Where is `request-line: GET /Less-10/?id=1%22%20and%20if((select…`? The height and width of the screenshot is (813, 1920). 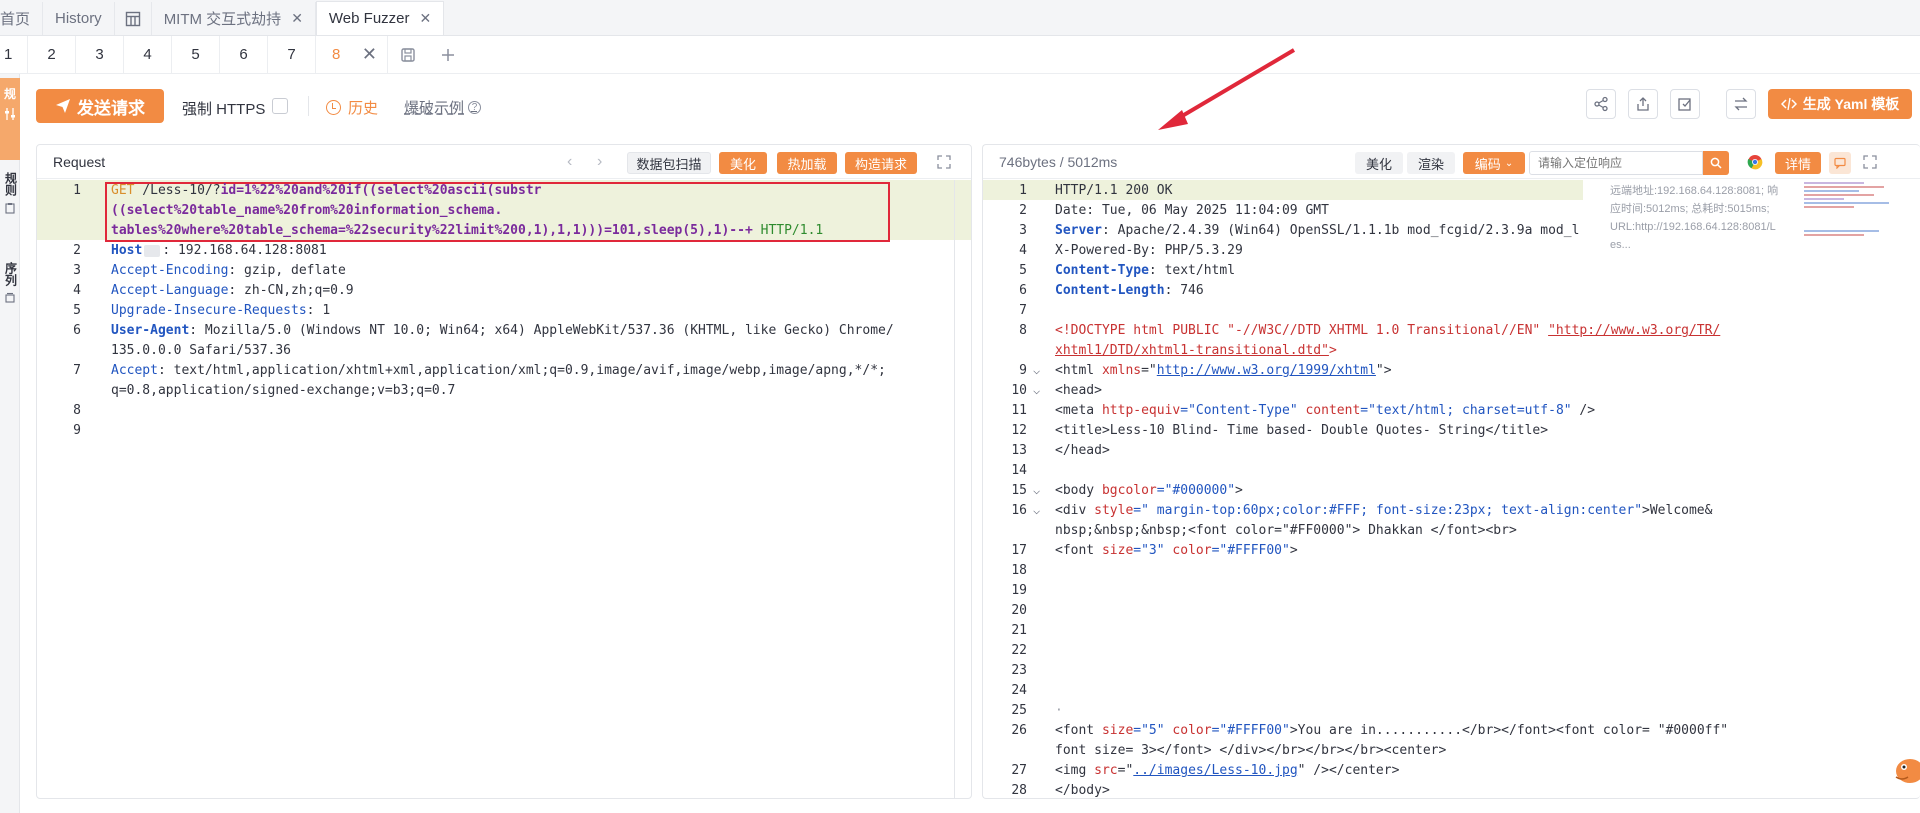
request-line: GET /Less-10/?id=1%22%20and%20if((select… is located at coordinates (326, 190).